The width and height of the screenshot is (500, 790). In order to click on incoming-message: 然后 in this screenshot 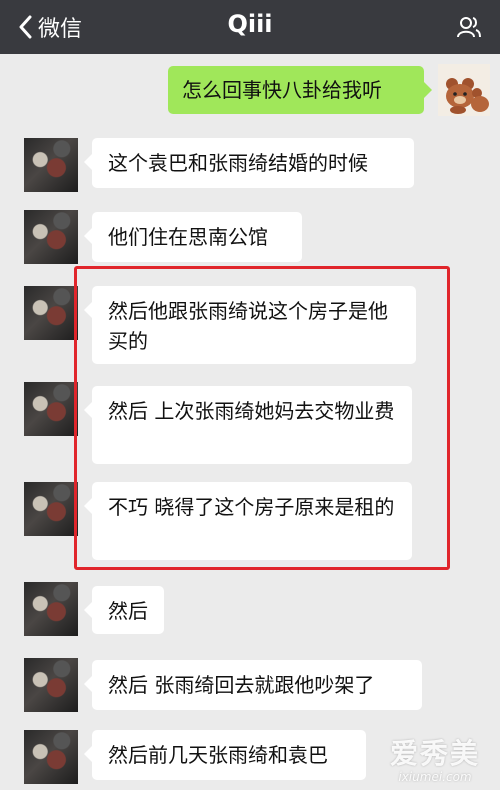, I will do `click(124, 610)`.